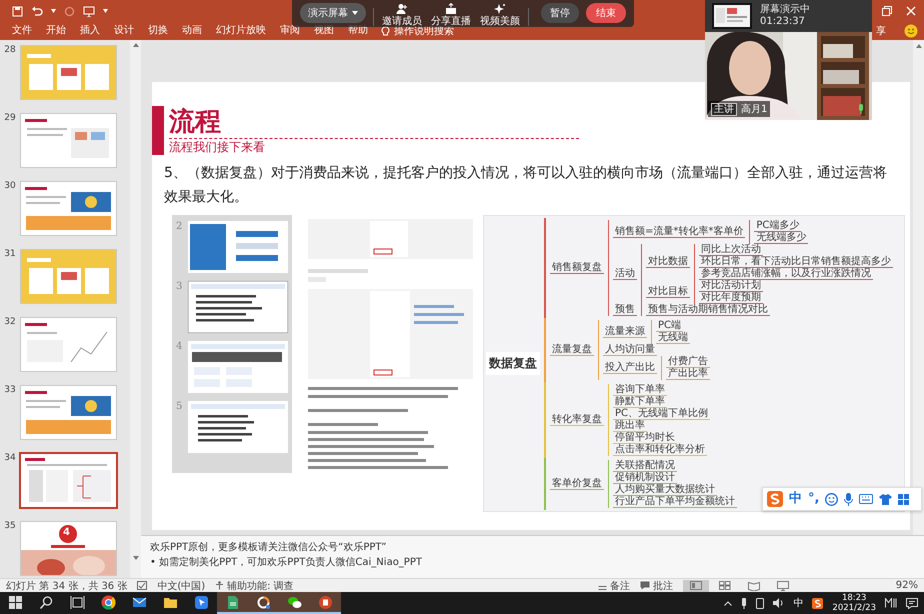 The width and height of the screenshot is (924, 614). What do you see at coordinates (891, 603) in the screenshot?
I see `app-icon` at bounding box center [891, 603].